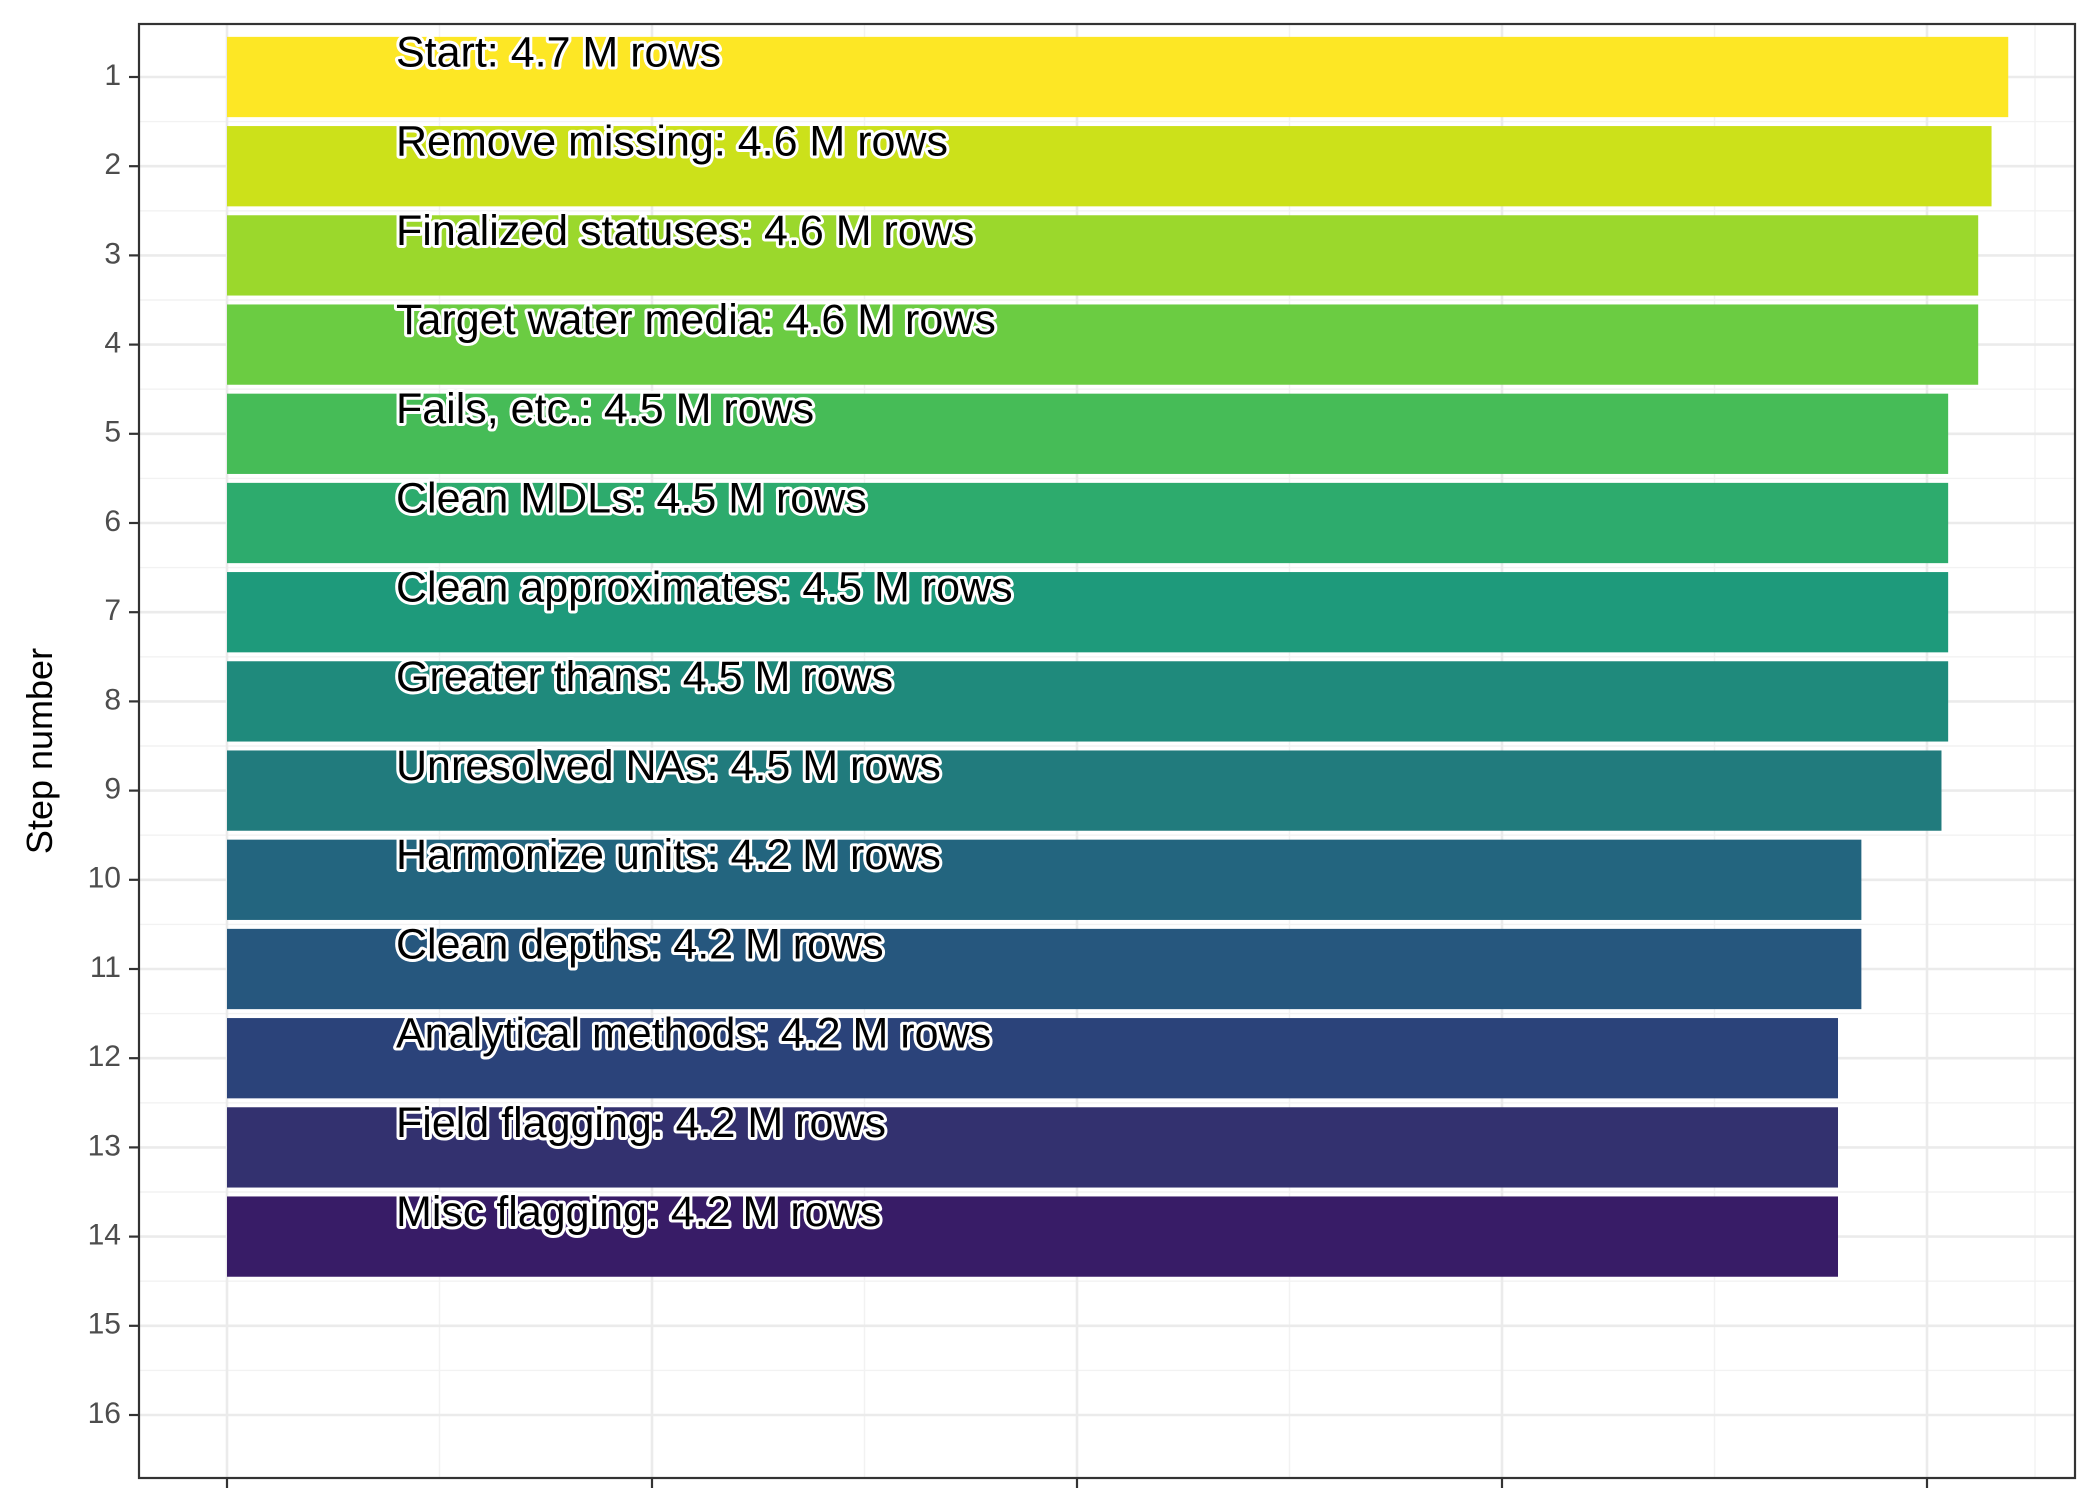 This screenshot has width=2100, height=1500. What do you see at coordinates (644, 677) in the screenshot?
I see `bar-label-step-8: Greater thans: 4.5 M rows` at bounding box center [644, 677].